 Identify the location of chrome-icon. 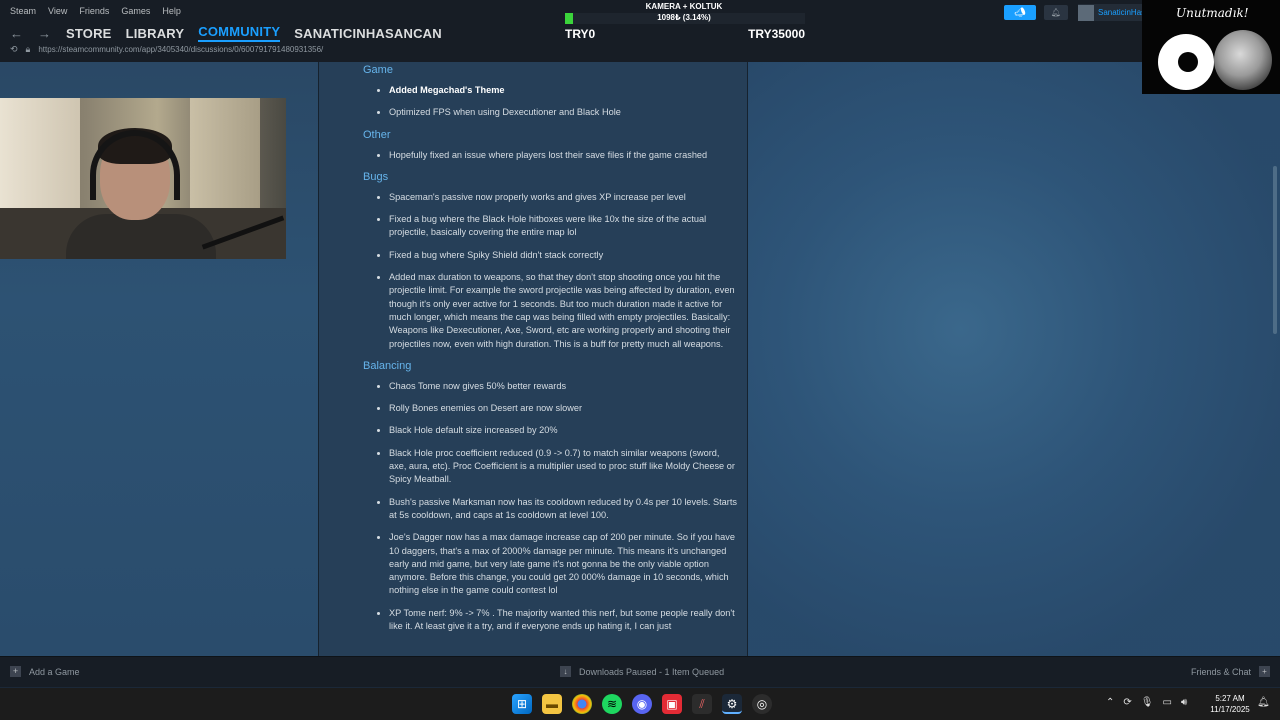
(582, 704).